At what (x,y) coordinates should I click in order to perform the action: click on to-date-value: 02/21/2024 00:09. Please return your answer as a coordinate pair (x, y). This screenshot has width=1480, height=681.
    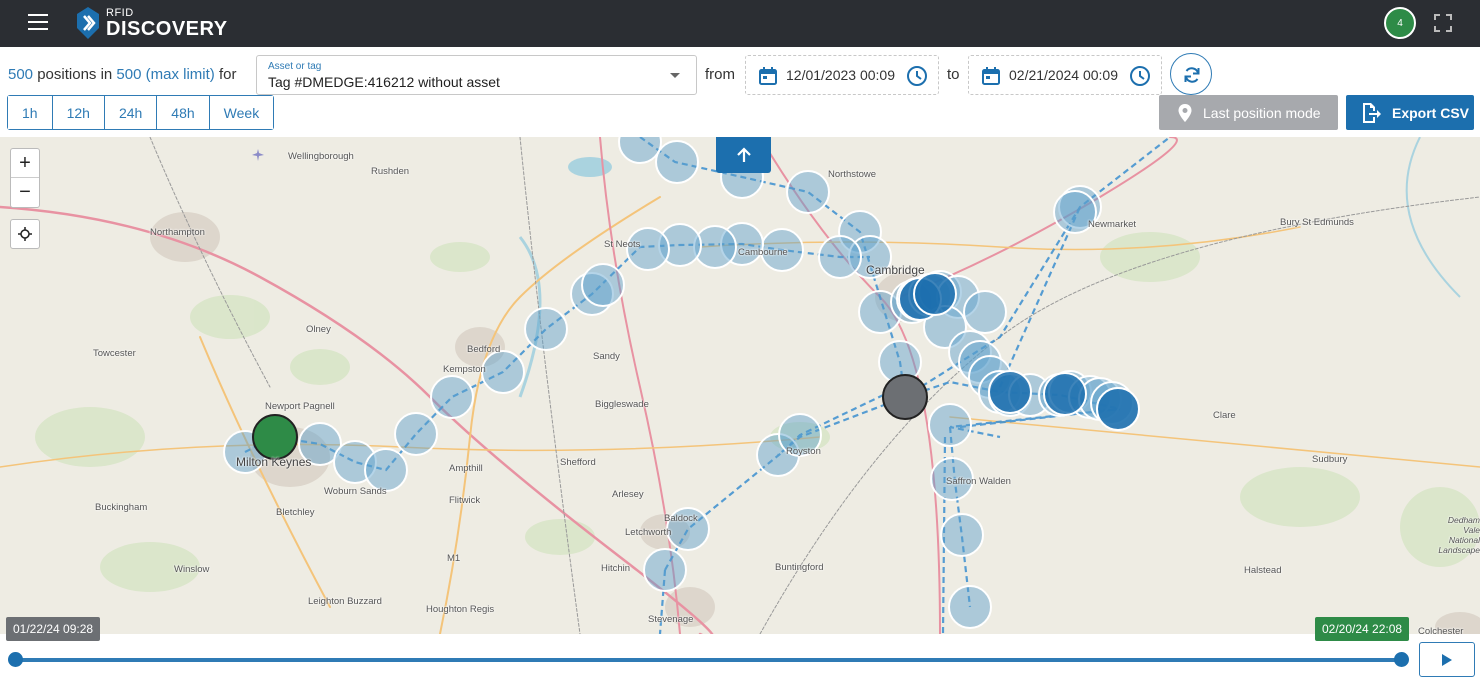
    Looking at the image, I should click on (1063, 75).